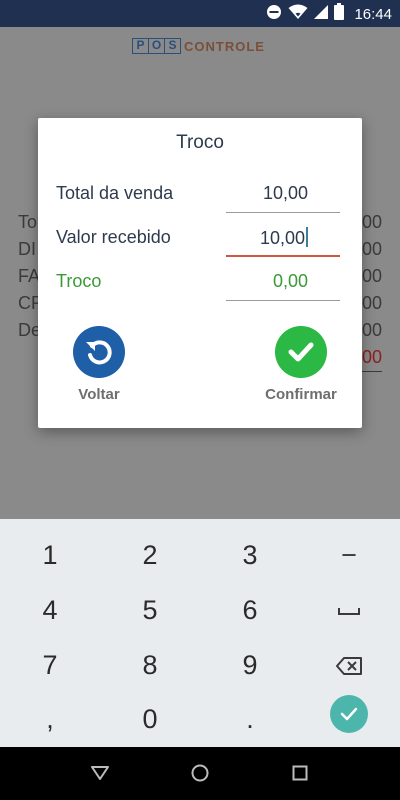  What do you see at coordinates (198, 239) in the screenshot?
I see `amount-received-row: Valor recebido 10,00` at bounding box center [198, 239].